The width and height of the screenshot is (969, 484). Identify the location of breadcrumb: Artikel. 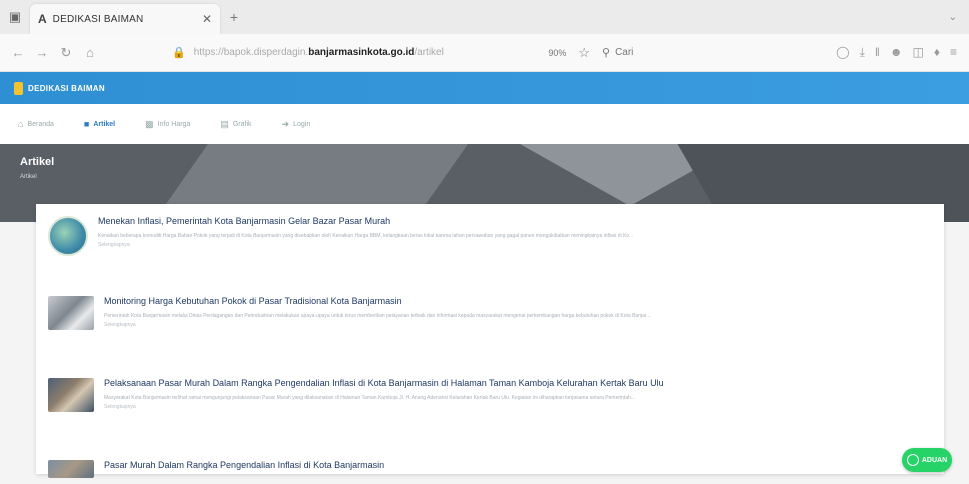
(28, 177).